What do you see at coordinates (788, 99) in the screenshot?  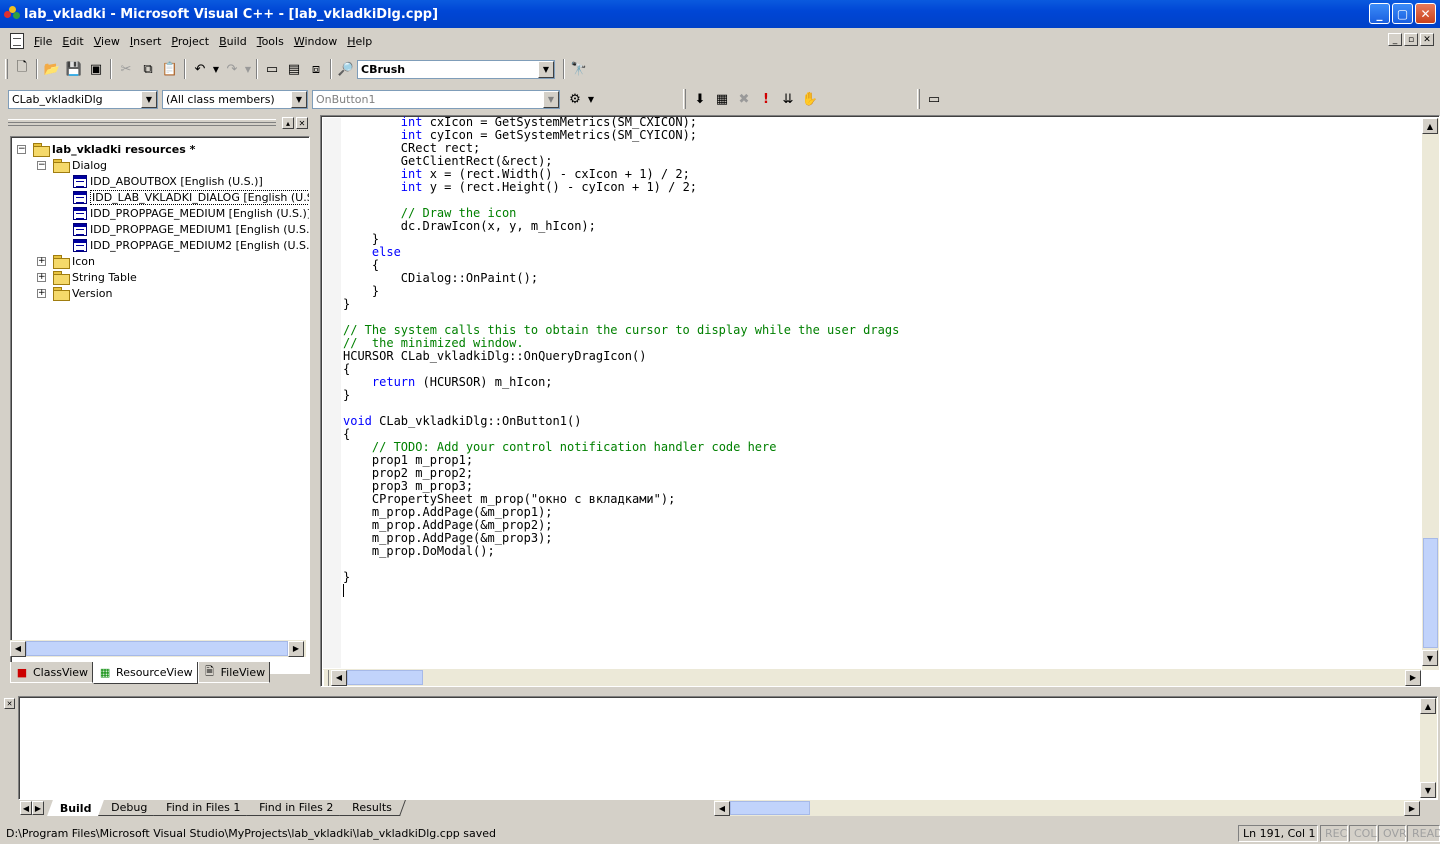 I see `go-icon: ⇊` at bounding box center [788, 99].